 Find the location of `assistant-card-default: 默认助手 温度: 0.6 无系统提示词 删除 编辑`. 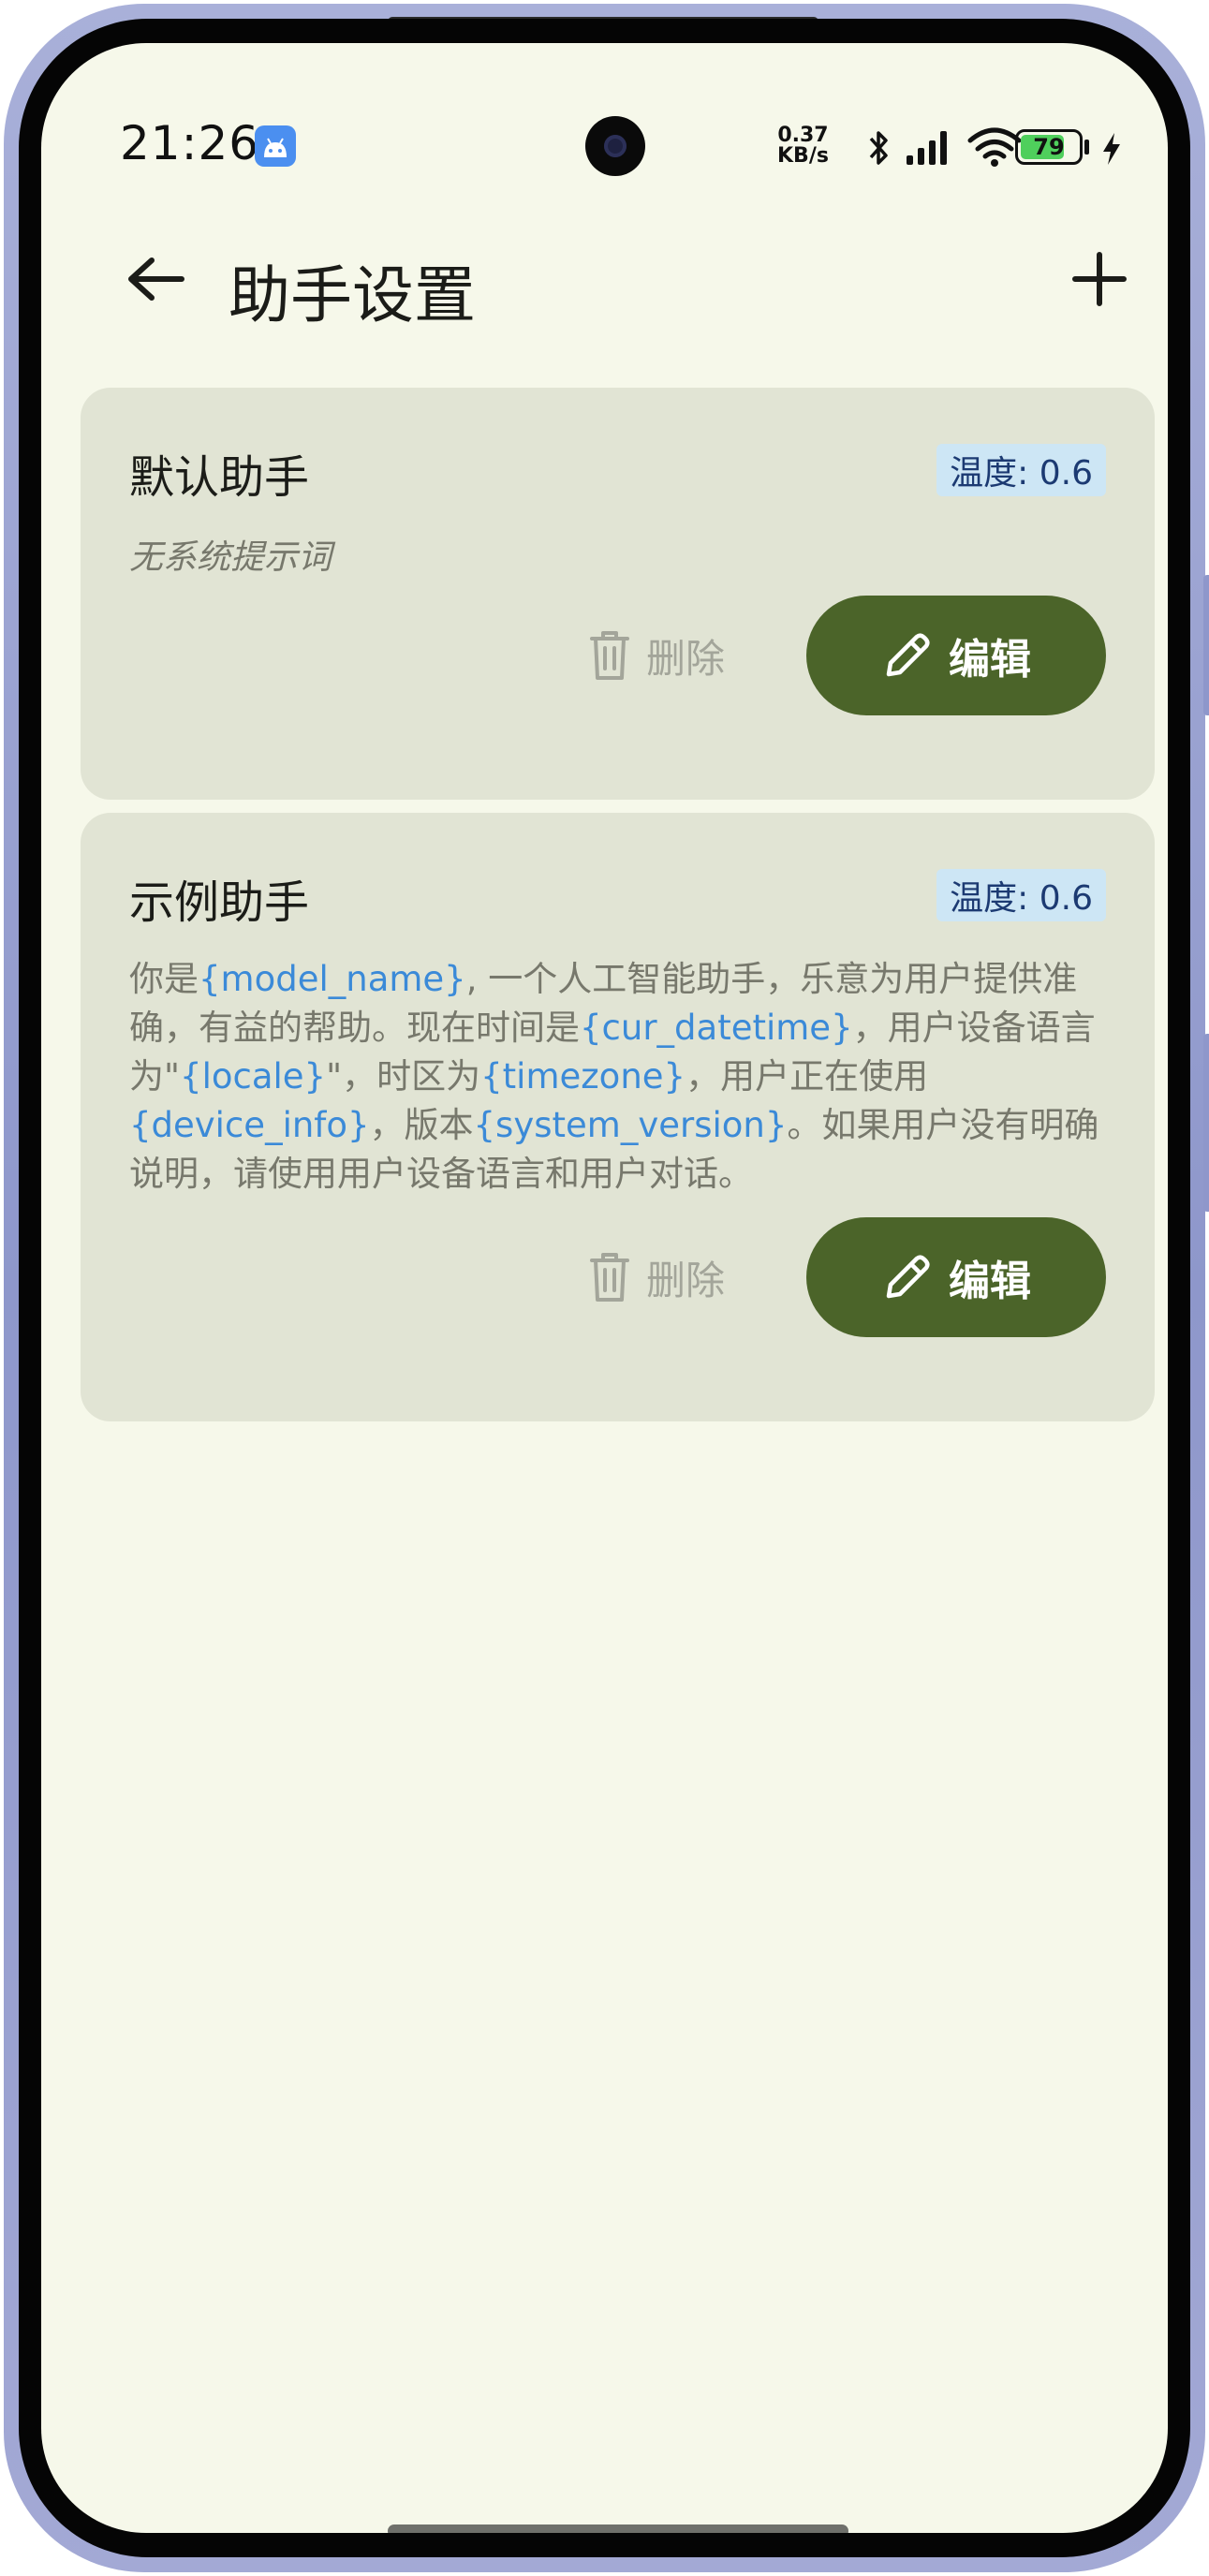

assistant-card-default: 默认助手 温度: 0.6 无系统提示词 删除 编辑 is located at coordinates (618, 594).